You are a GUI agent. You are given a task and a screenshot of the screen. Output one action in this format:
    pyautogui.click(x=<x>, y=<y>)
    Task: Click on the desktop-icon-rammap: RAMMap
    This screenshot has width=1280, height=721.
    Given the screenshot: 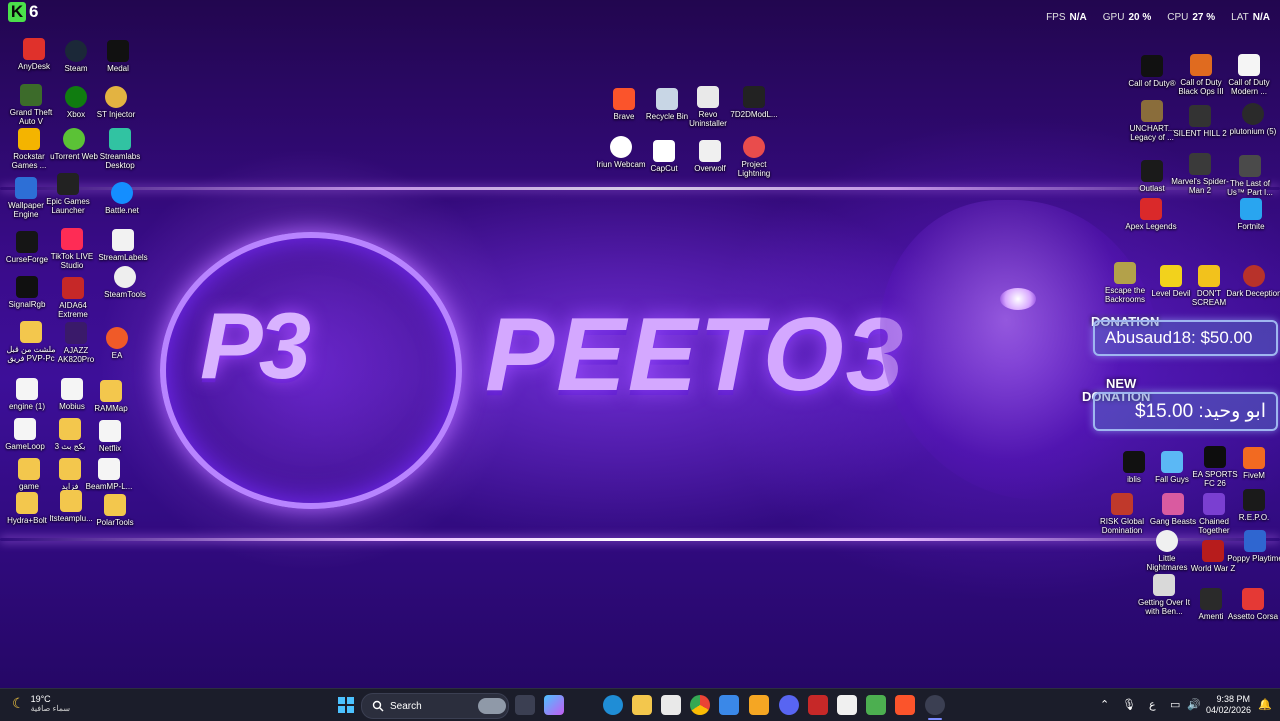 What is the action you would take?
    pyautogui.click(x=111, y=396)
    